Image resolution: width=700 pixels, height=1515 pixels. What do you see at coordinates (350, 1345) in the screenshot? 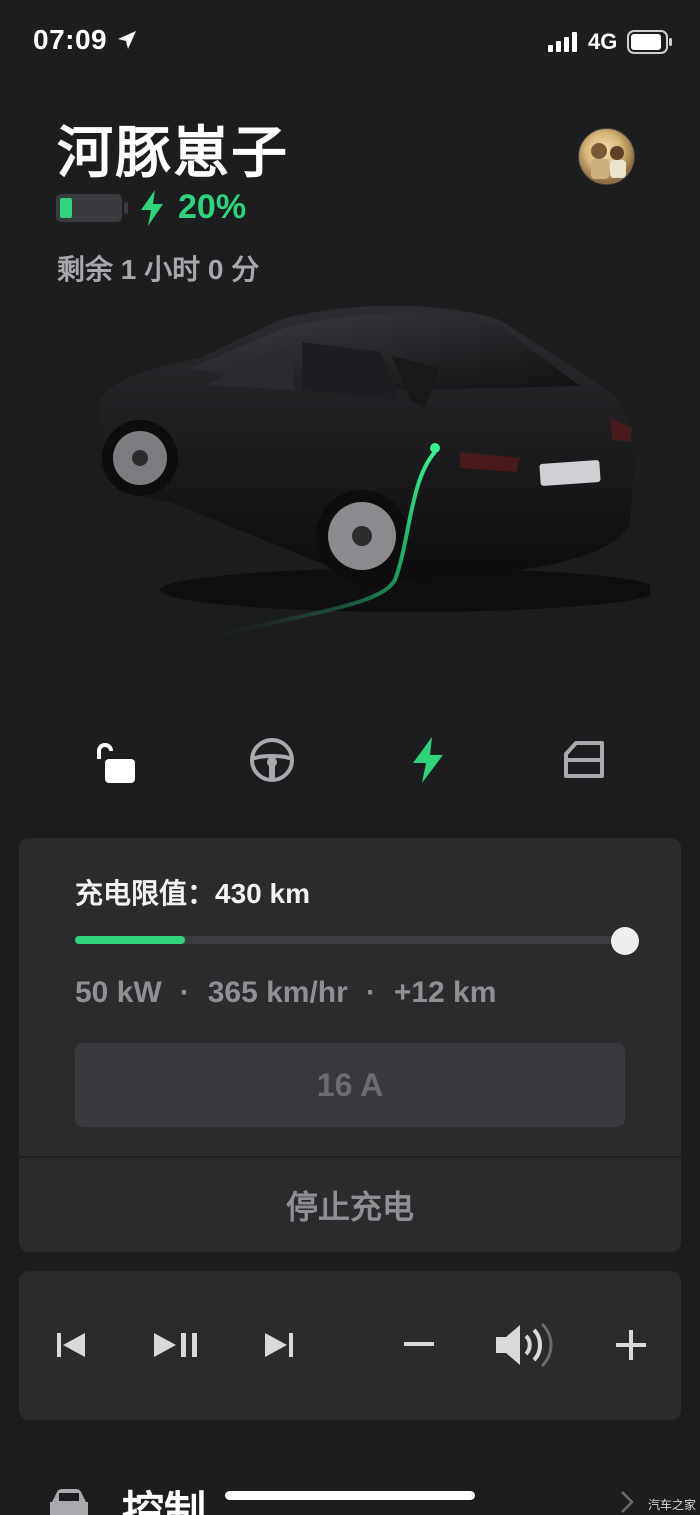
I see `media-controls-card` at bounding box center [350, 1345].